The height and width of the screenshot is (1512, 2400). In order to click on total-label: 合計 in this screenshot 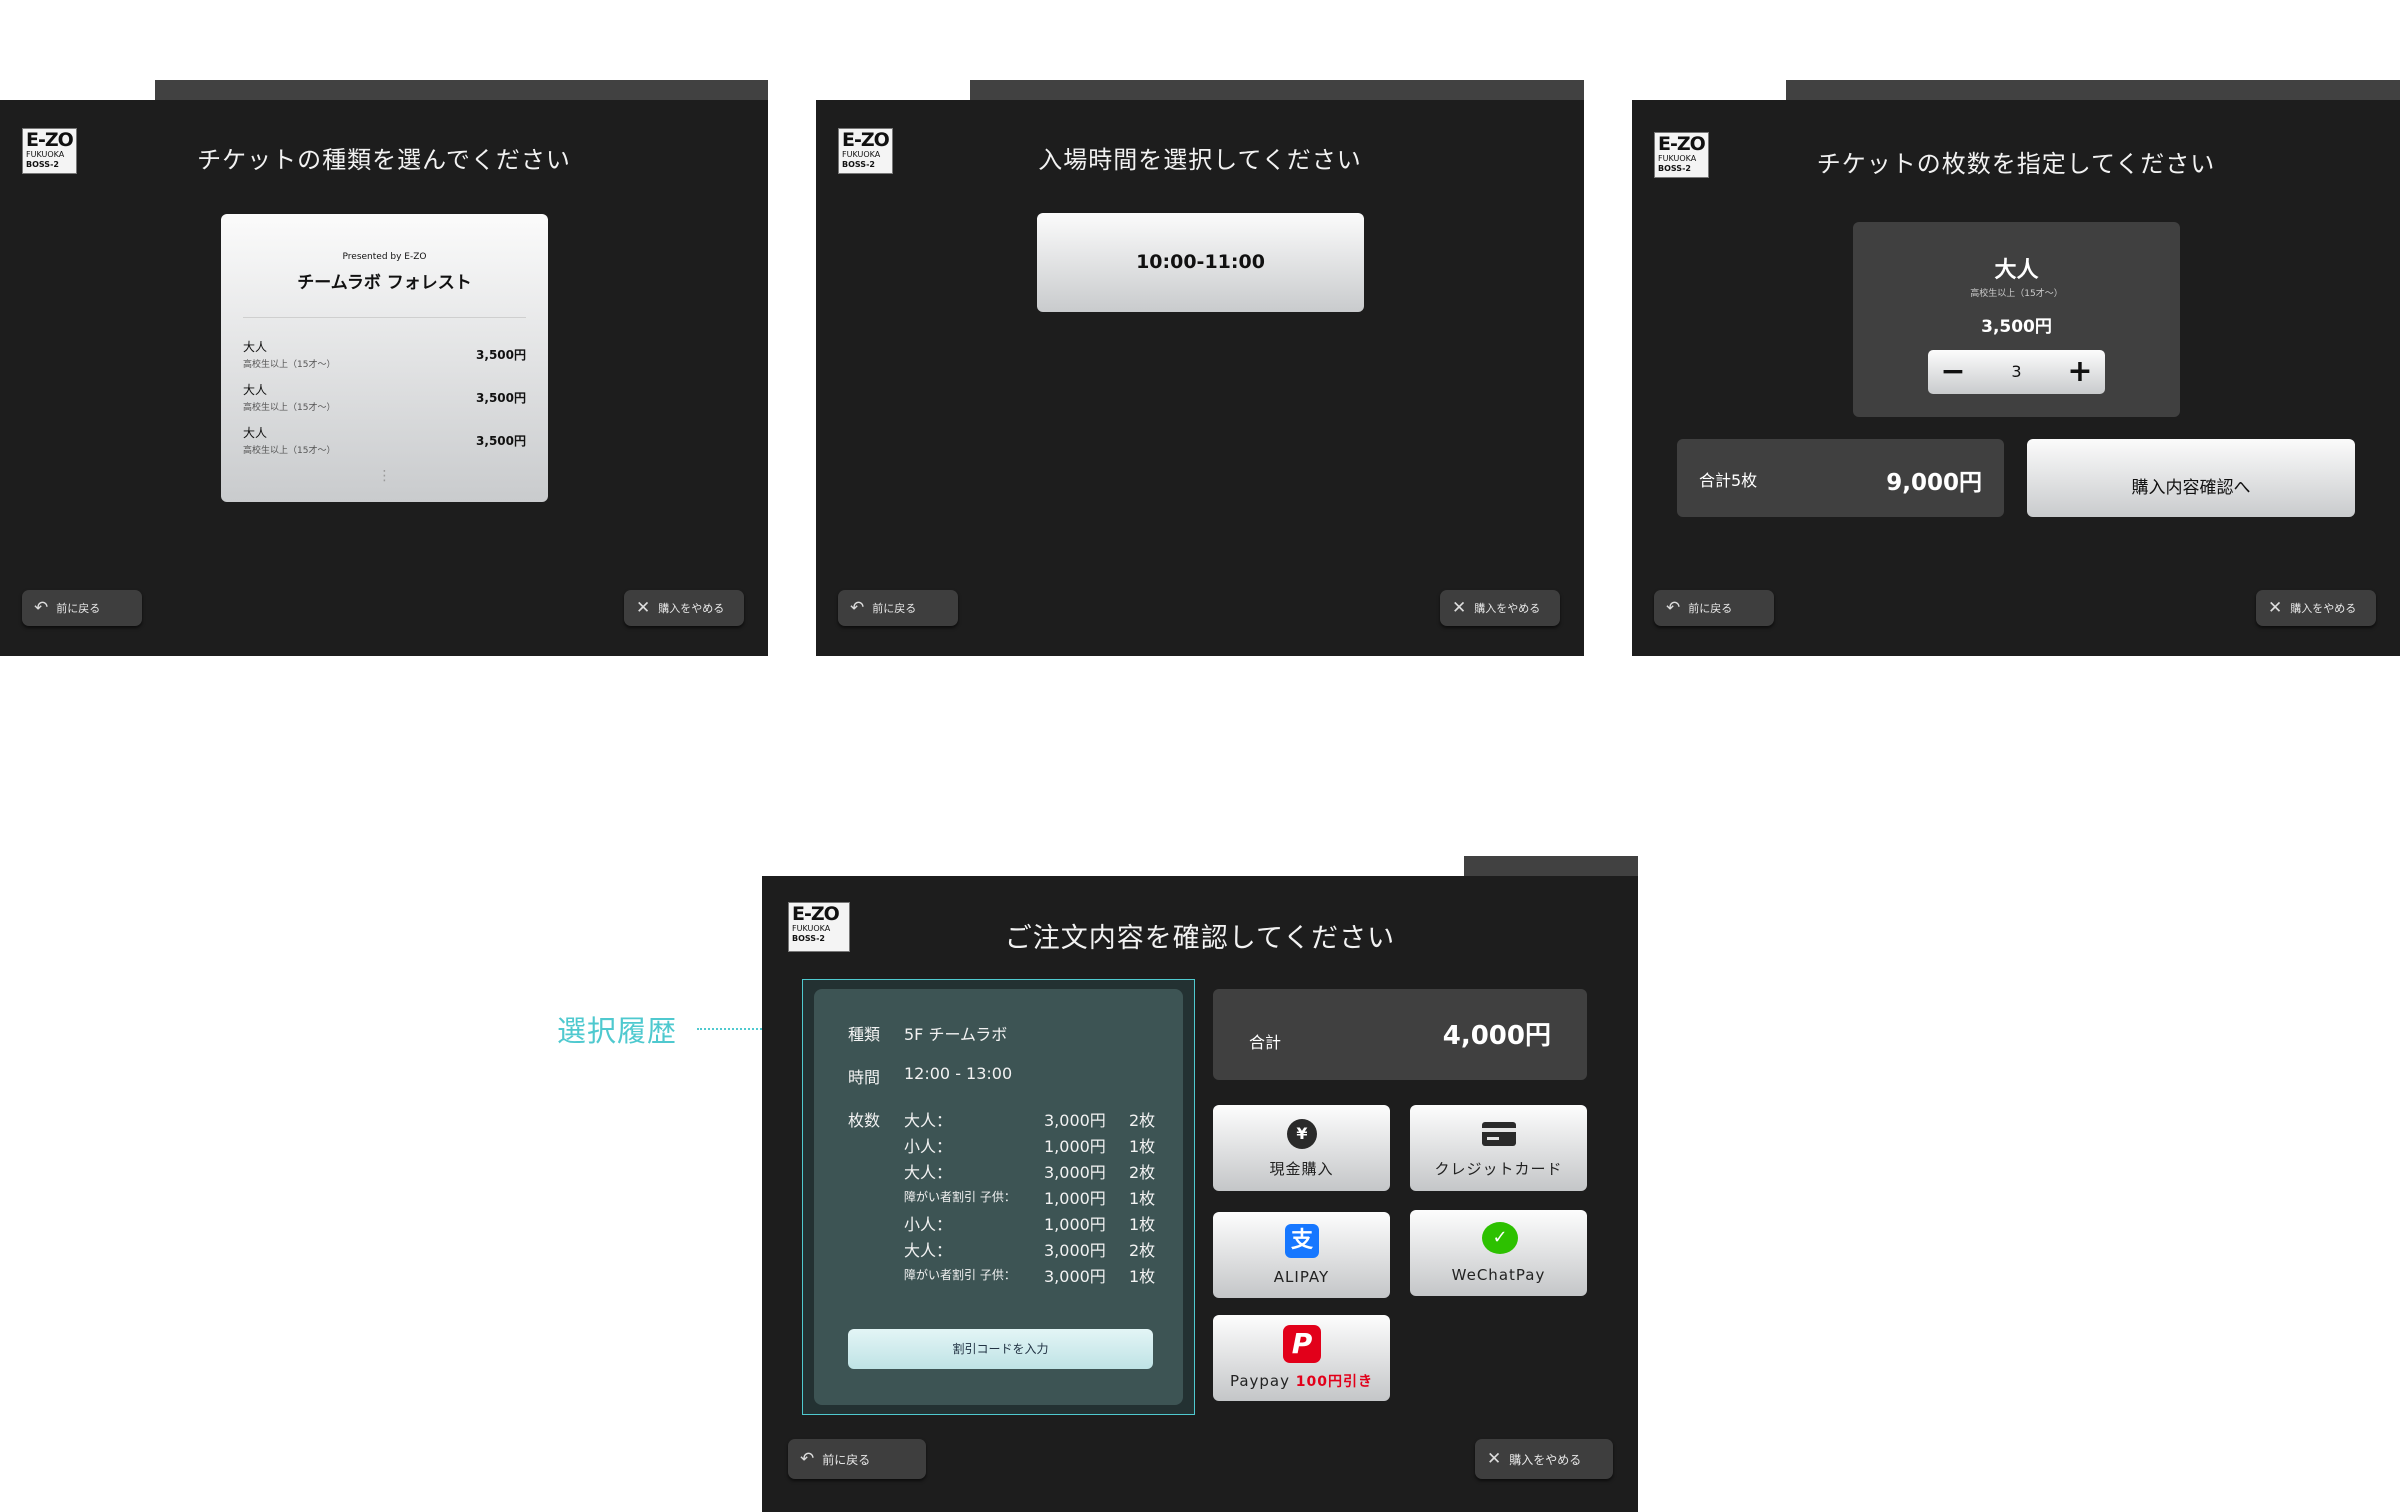, I will do `click(1265, 1042)`.